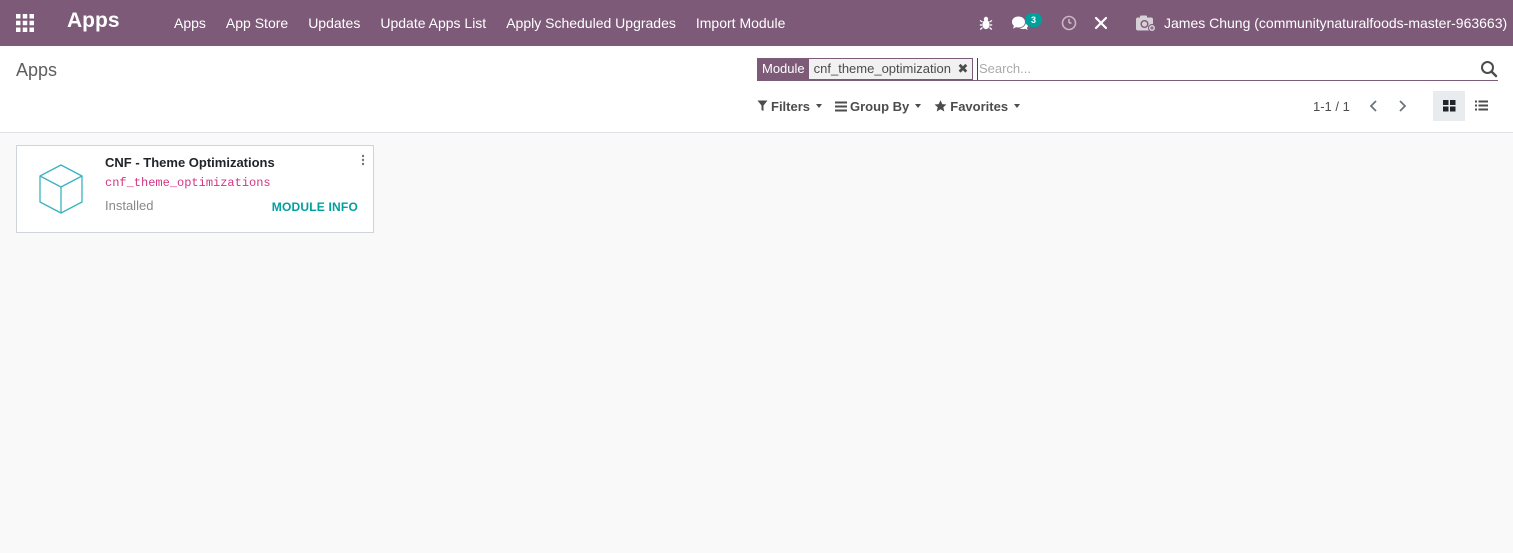 The height and width of the screenshot is (553, 1513). I want to click on activity-clock-icon, so click(1069, 23).